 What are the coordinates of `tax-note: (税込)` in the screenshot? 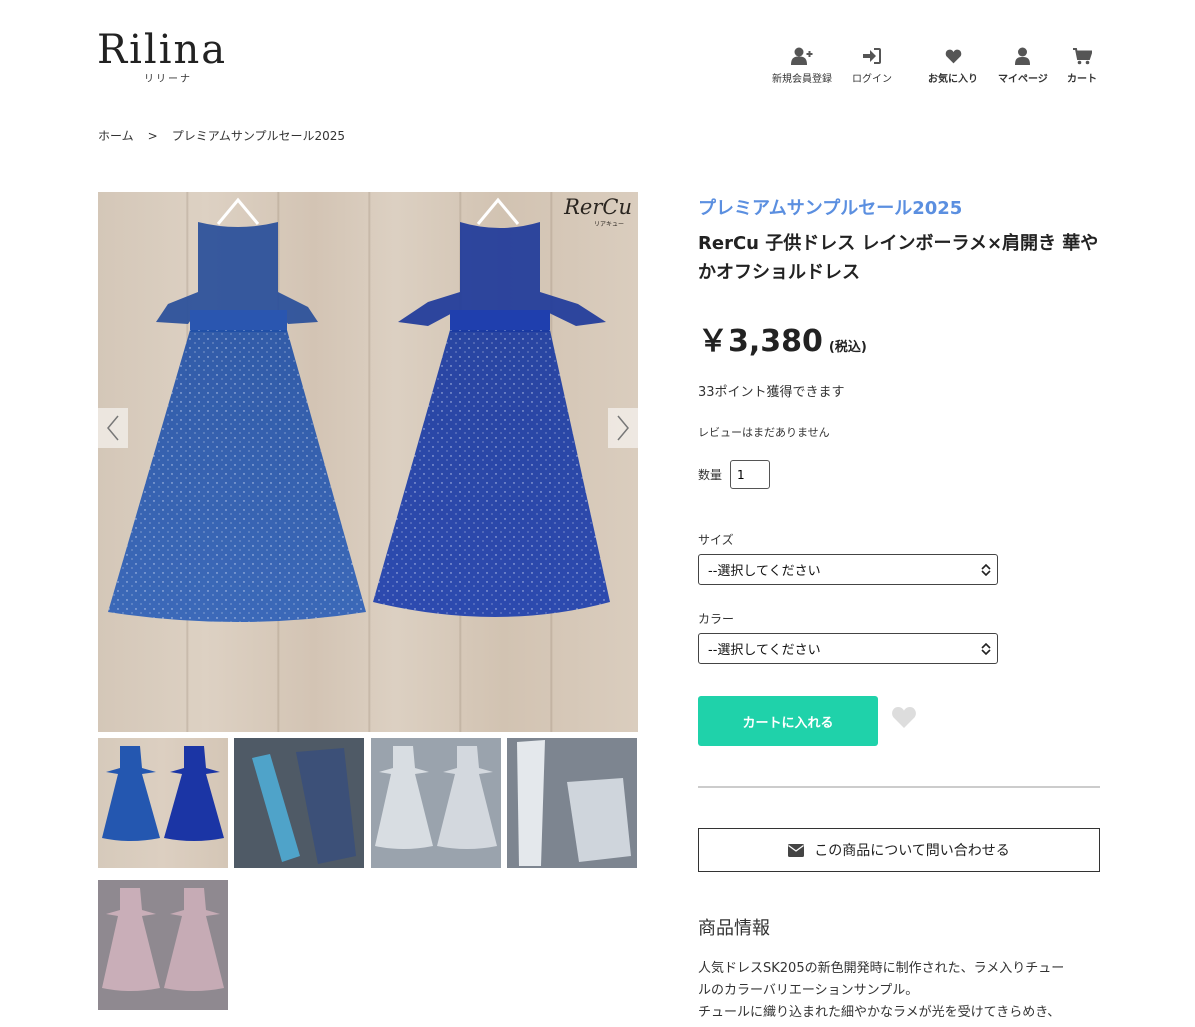 It's located at (847, 347).